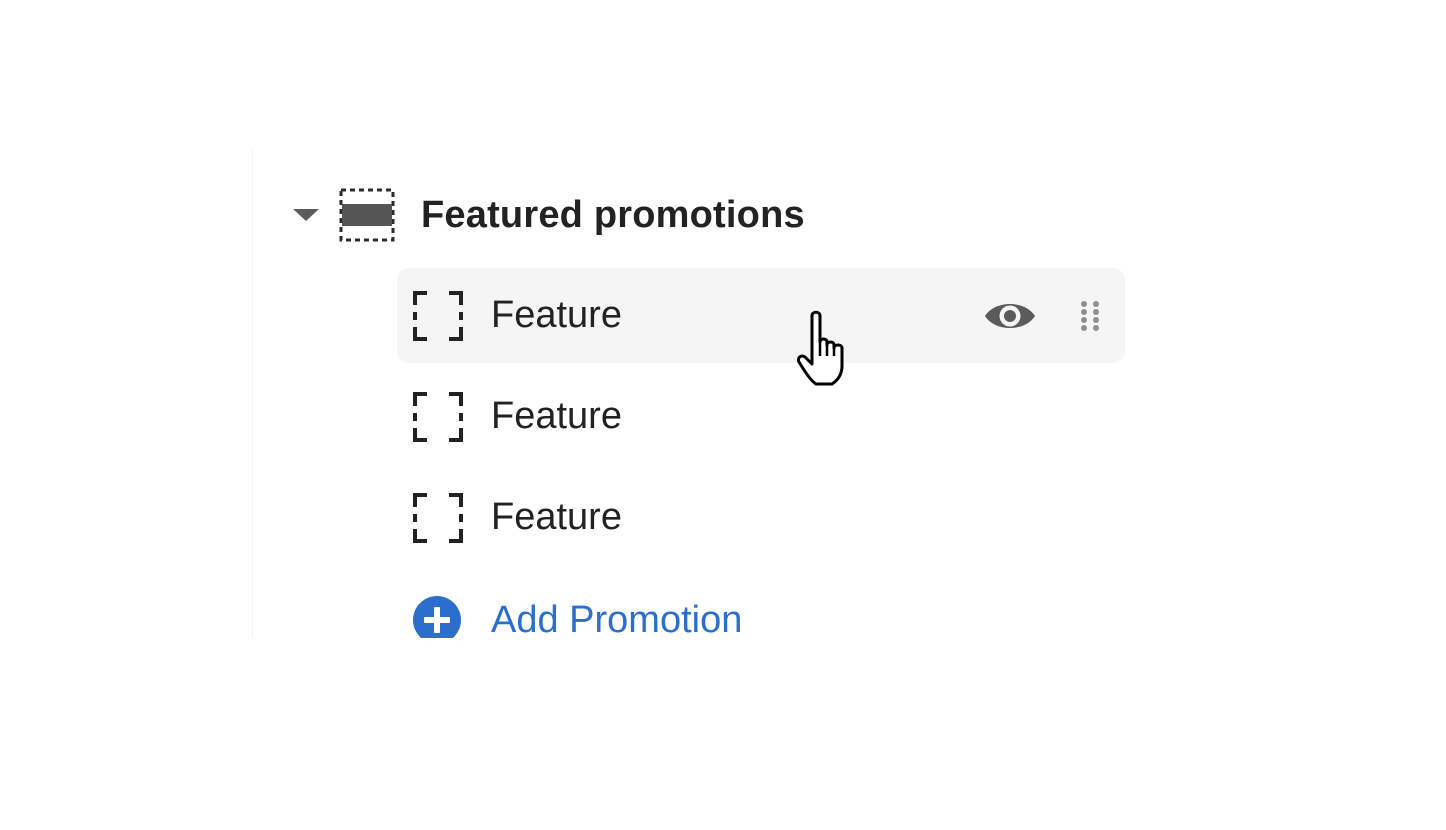 Image resolution: width=1446 pixels, height=830 pixels. I want to click on plus-circle-icon, so click(437, 617).